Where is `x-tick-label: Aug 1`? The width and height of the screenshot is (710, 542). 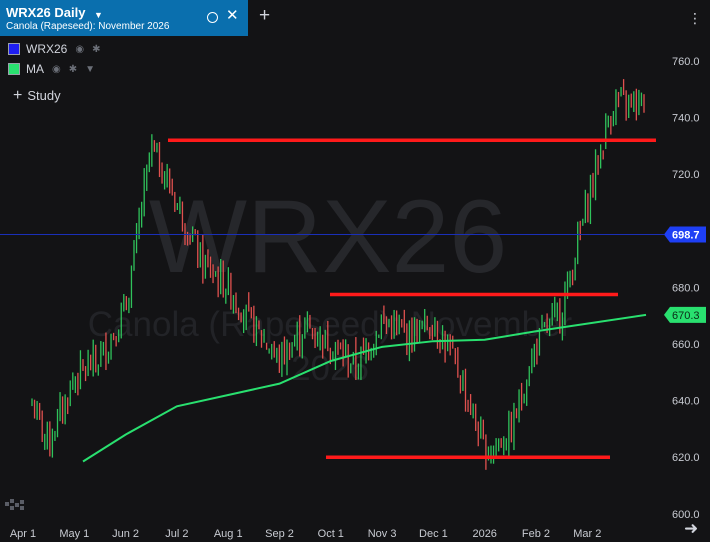 x-tick-label: Aug 1 is located at coordinates (228, 534).